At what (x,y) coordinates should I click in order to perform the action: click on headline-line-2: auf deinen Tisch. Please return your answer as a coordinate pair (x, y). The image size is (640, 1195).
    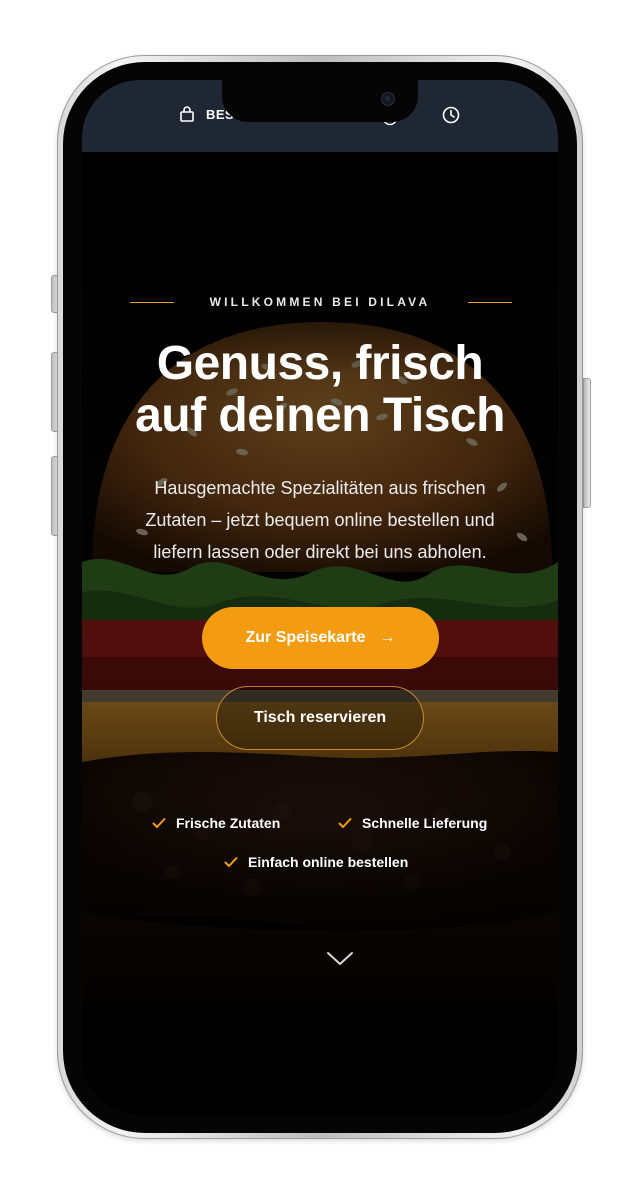
    Looking at the image, I should click on (320, 415).